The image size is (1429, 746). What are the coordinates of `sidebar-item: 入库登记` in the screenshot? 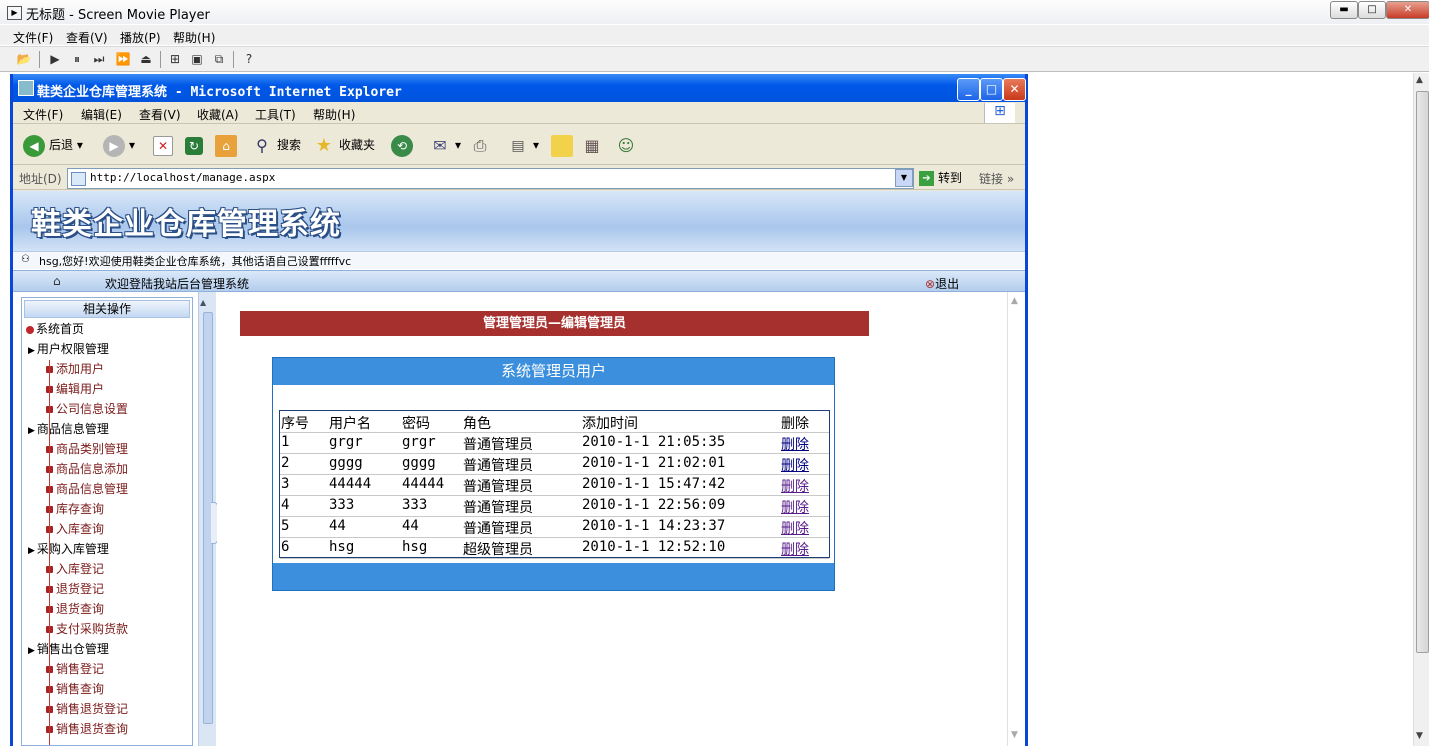 It's located at (75, 568).